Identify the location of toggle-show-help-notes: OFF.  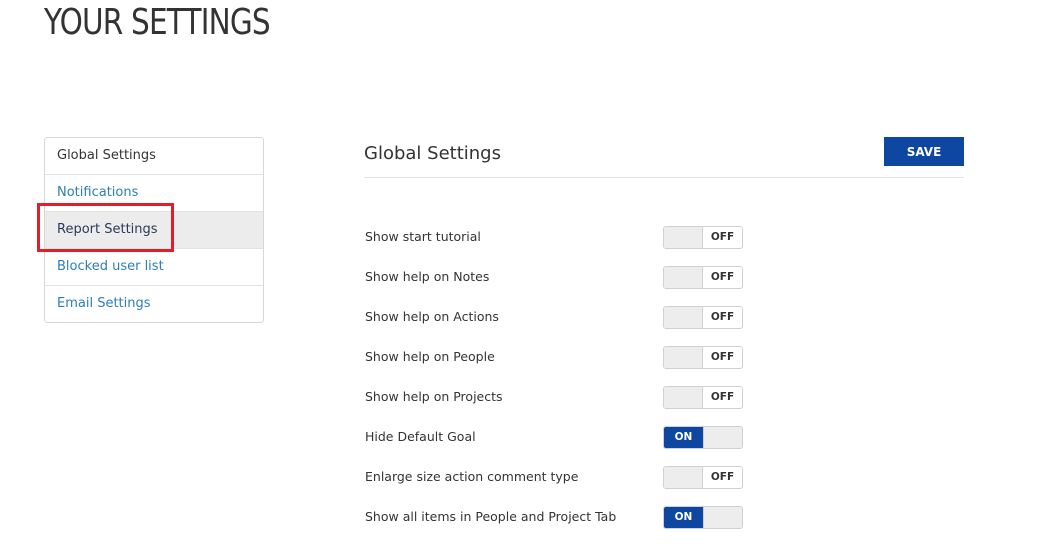
(703, 277).